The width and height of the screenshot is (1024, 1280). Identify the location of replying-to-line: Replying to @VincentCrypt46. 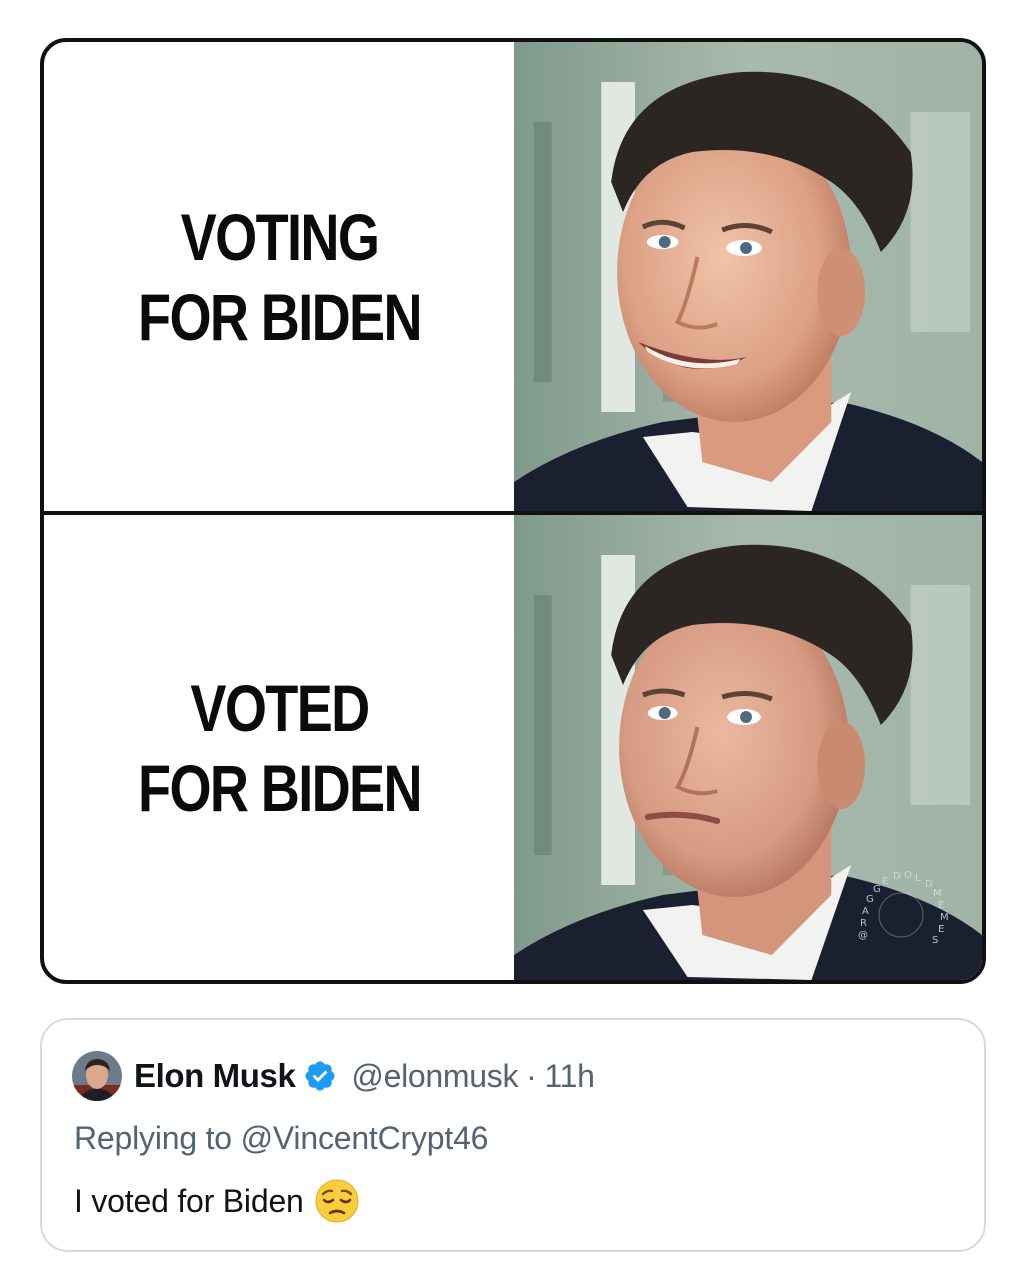
(281, 1138).